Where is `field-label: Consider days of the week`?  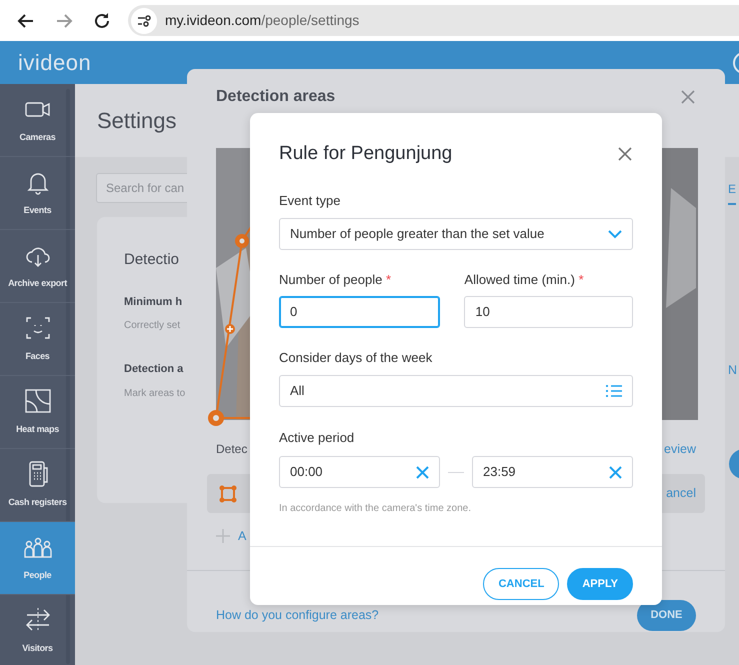 field-label: Consider days of the week is located at coordinates (356, 358).